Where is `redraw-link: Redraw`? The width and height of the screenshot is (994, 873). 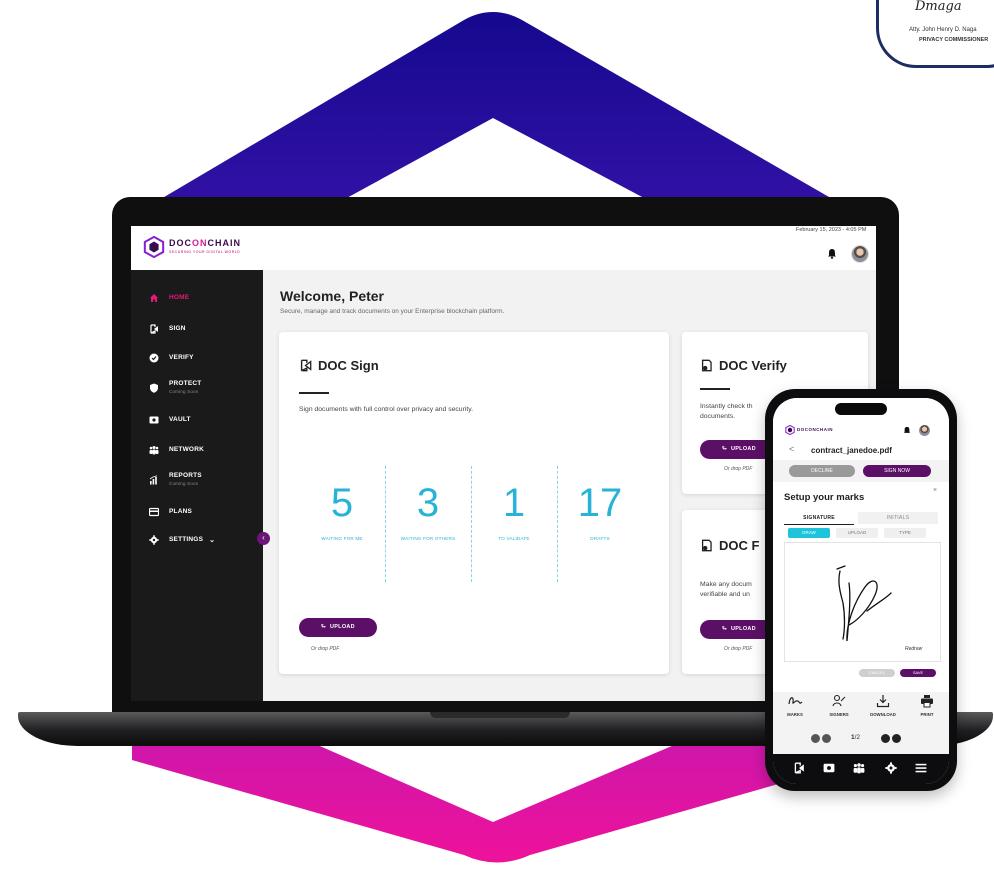
redraw-link: Redraw is located at coordinates (913, 649).